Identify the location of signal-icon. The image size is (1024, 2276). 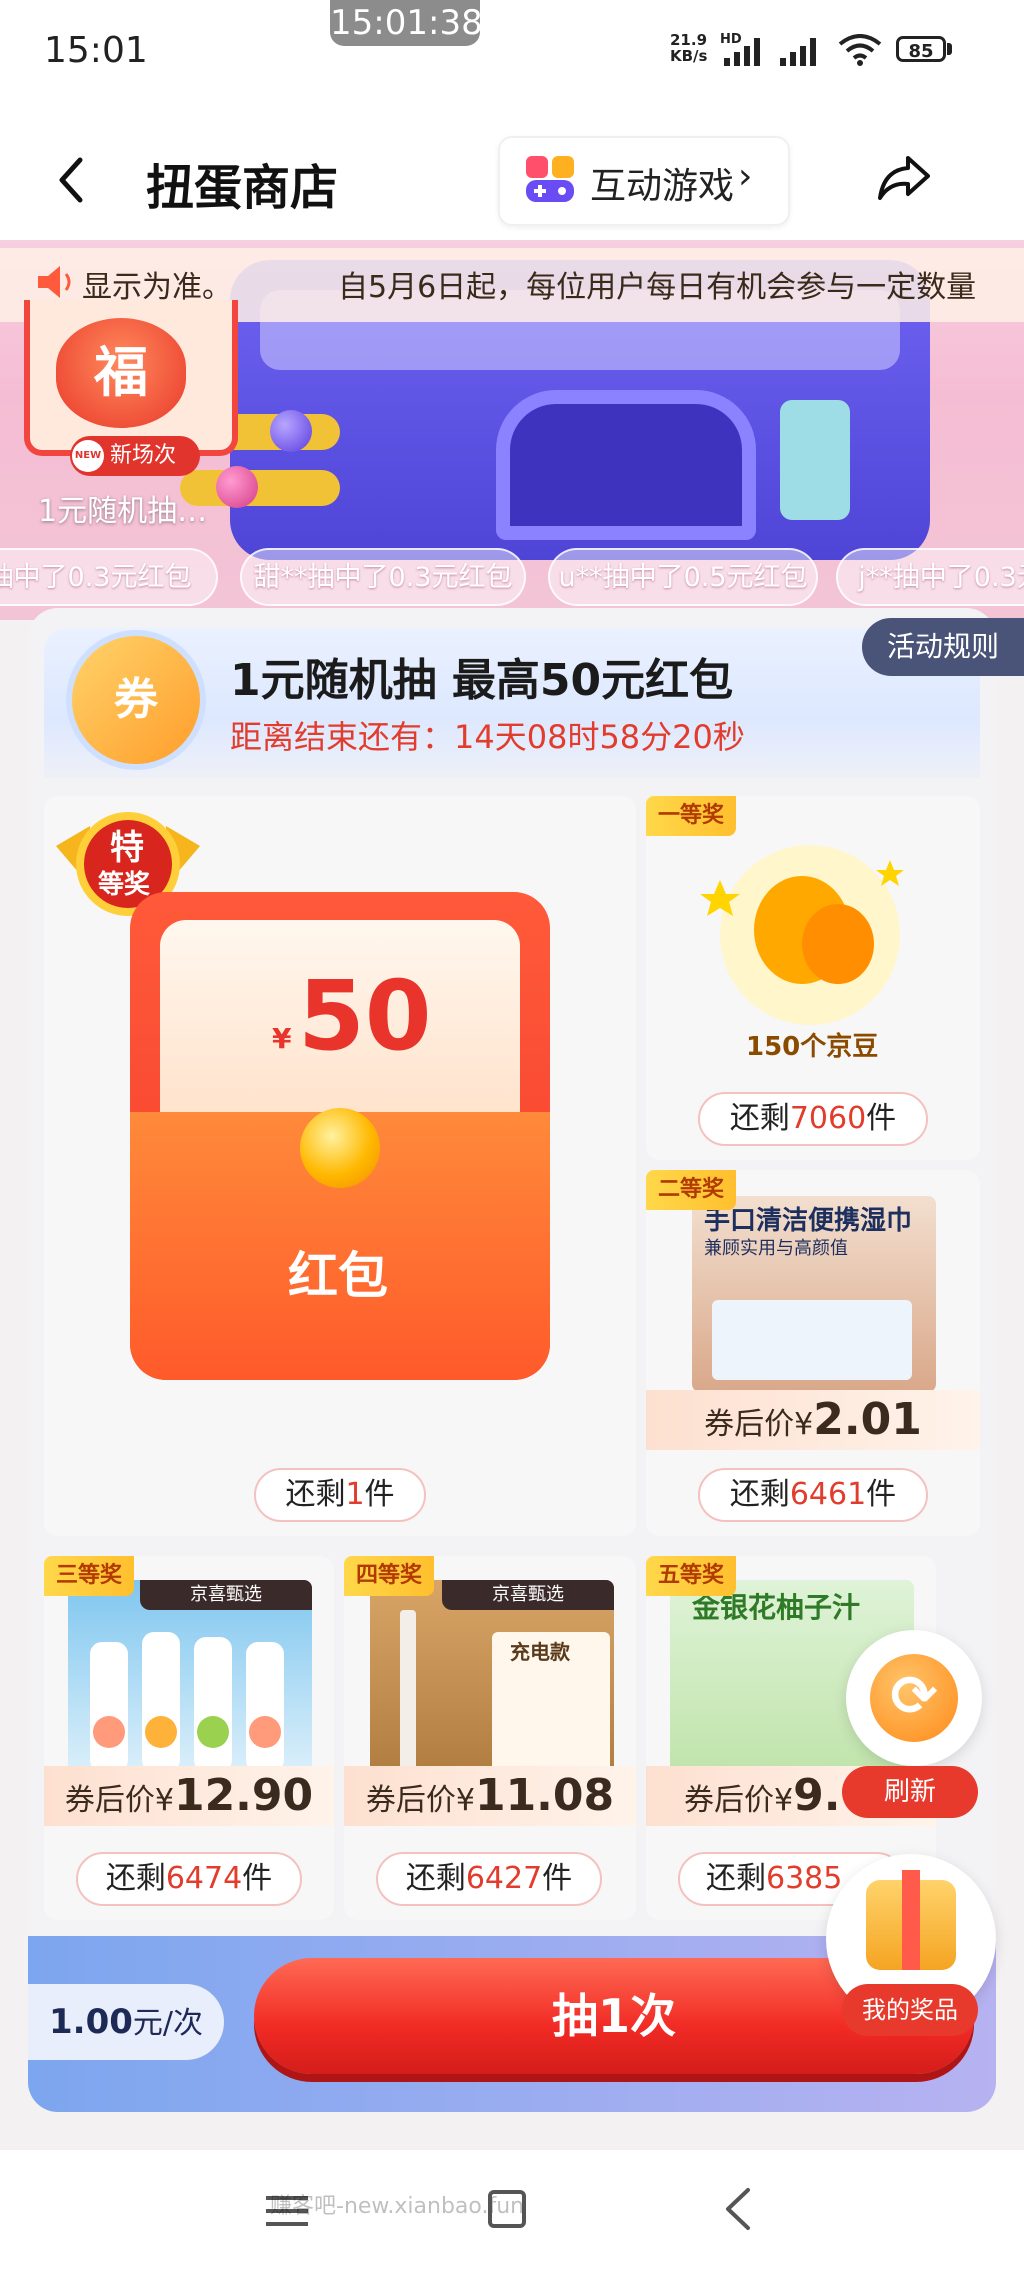
(742, 52).